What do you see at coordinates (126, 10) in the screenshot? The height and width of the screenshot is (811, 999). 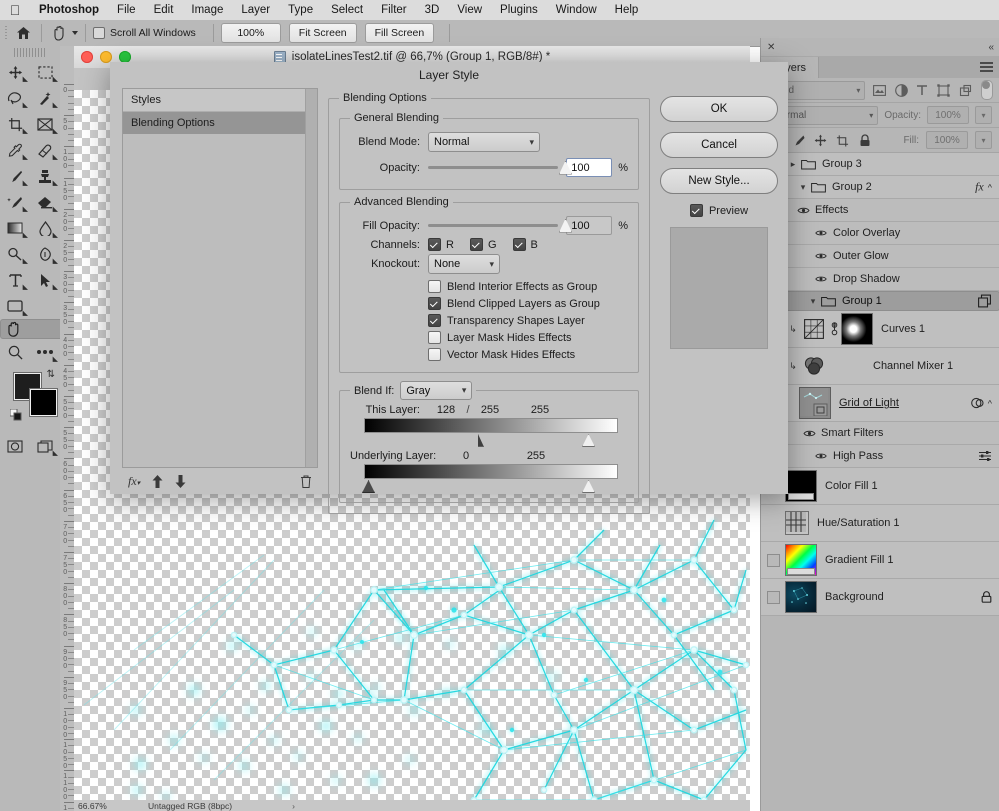 I see `menu-item-file: File` at bounding box center [126, 10].